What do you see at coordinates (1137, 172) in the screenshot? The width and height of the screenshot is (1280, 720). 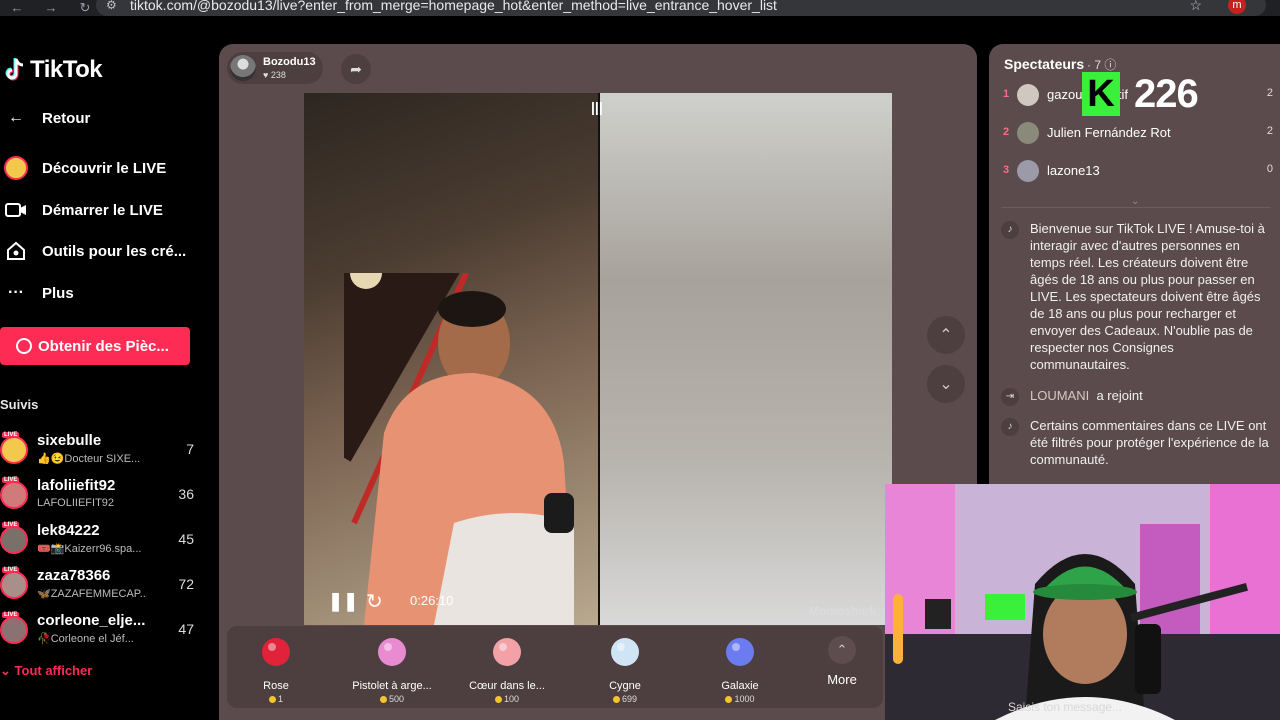 I see `viewer-row: 3 lazone13 0` at bounding box center [1137, 172].